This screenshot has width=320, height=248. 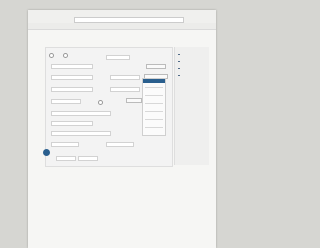 I want to click on text-field-top-right, so click(x=118, y=57).